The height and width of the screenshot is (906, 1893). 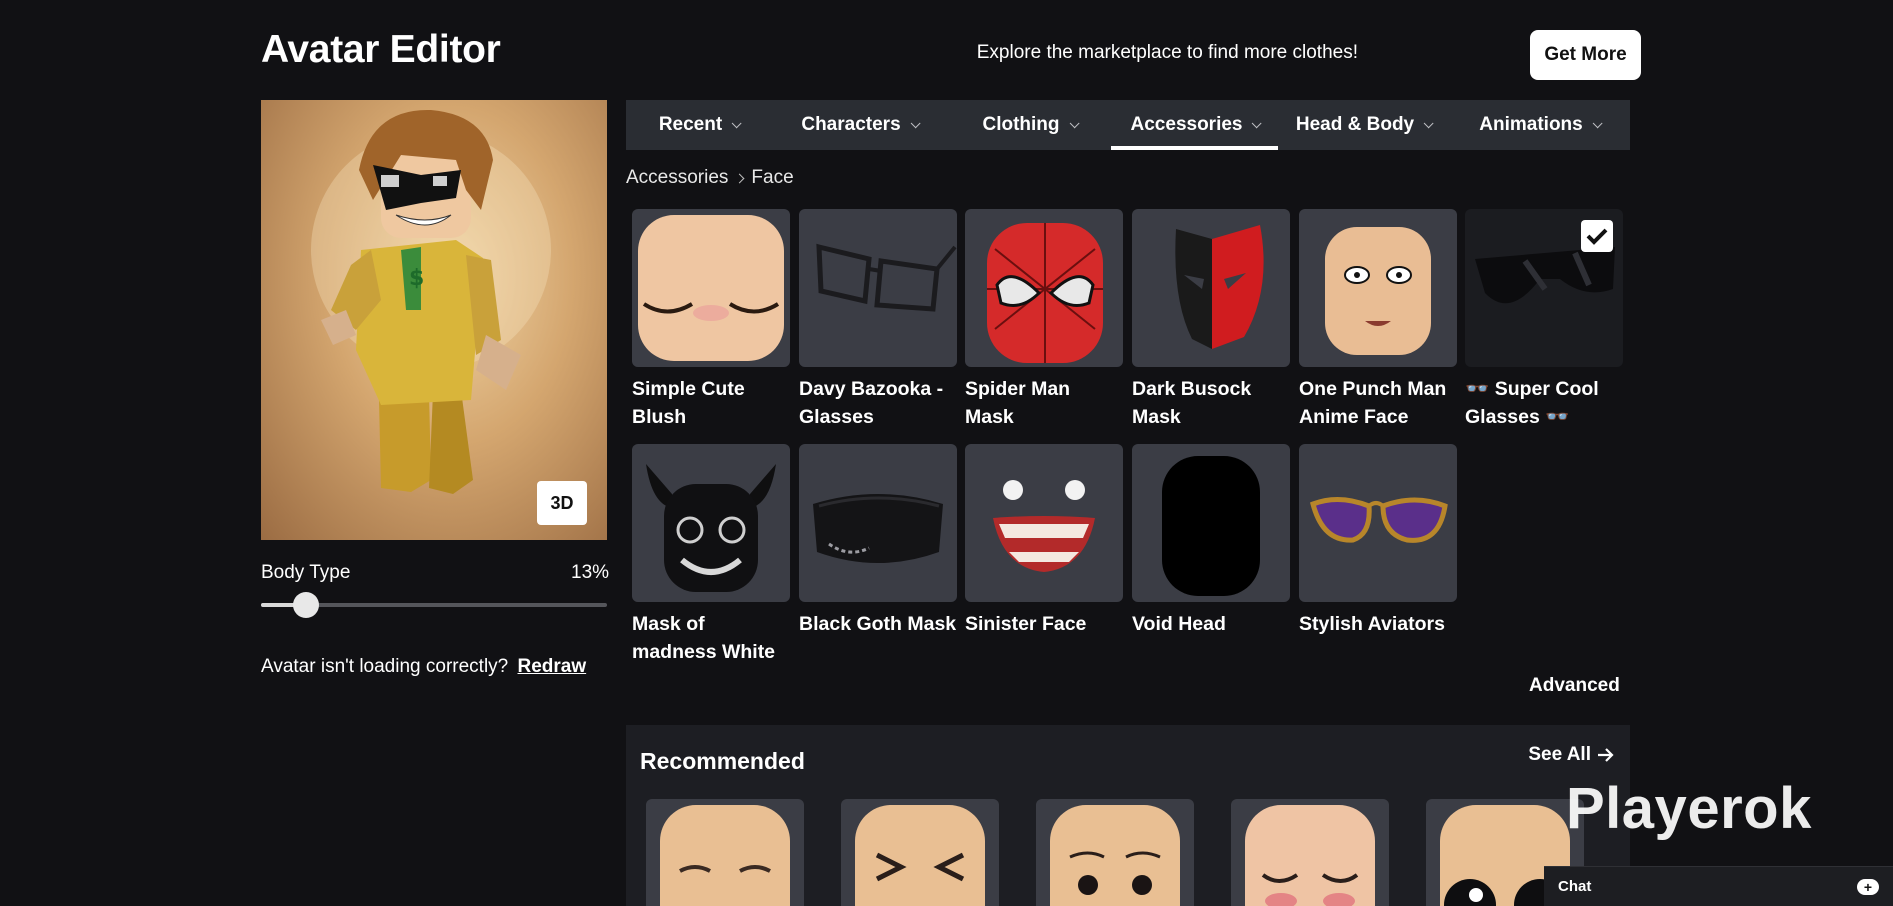 I want to click on advanced-button: Advanced, so click(x=1574, y=686).